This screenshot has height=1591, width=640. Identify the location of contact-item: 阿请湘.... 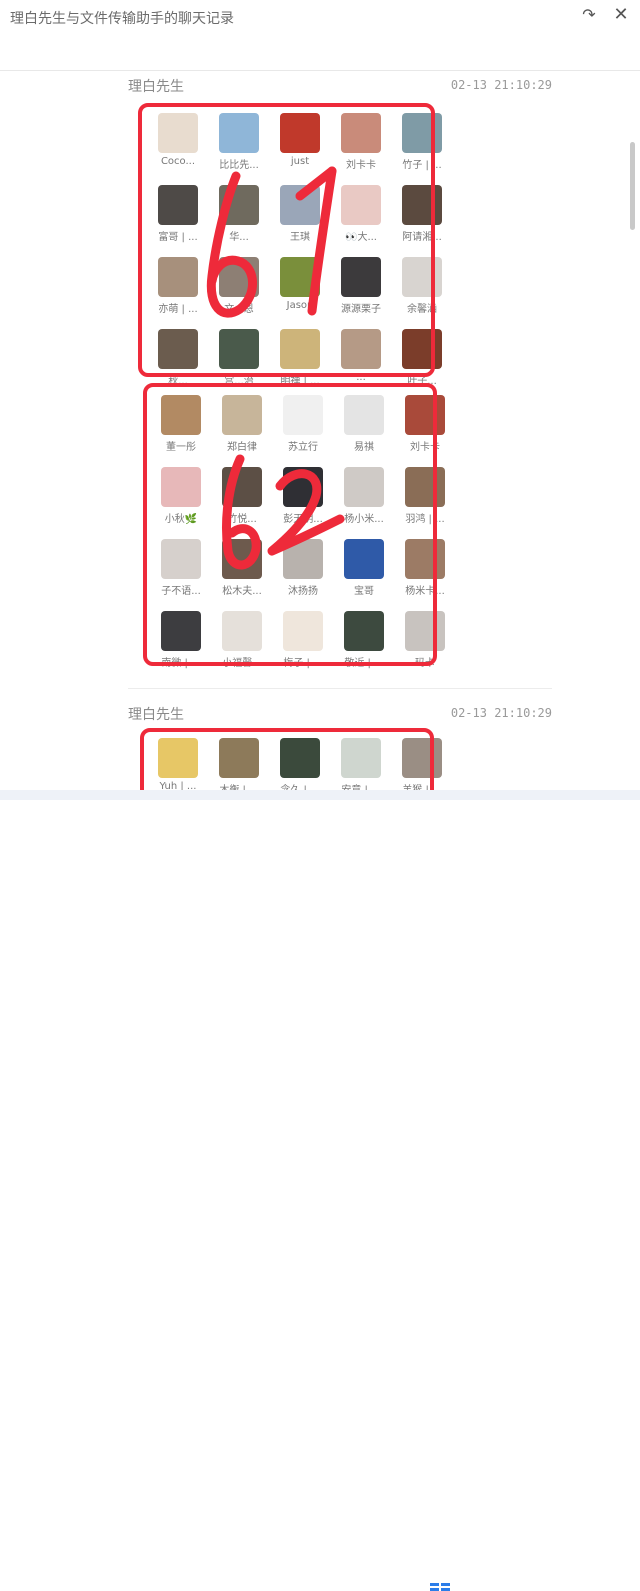
(422, 215).